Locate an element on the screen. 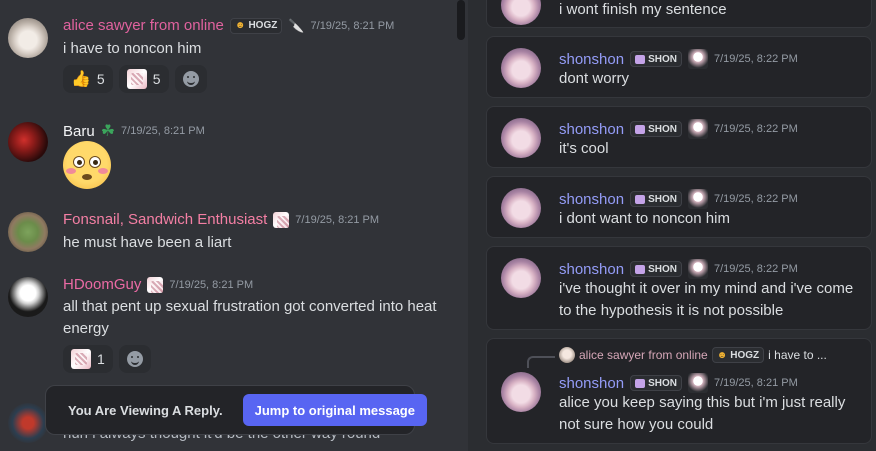 This screenshot has height=451, width=876. message-text: dont worry is located at coordinates (594, 78).